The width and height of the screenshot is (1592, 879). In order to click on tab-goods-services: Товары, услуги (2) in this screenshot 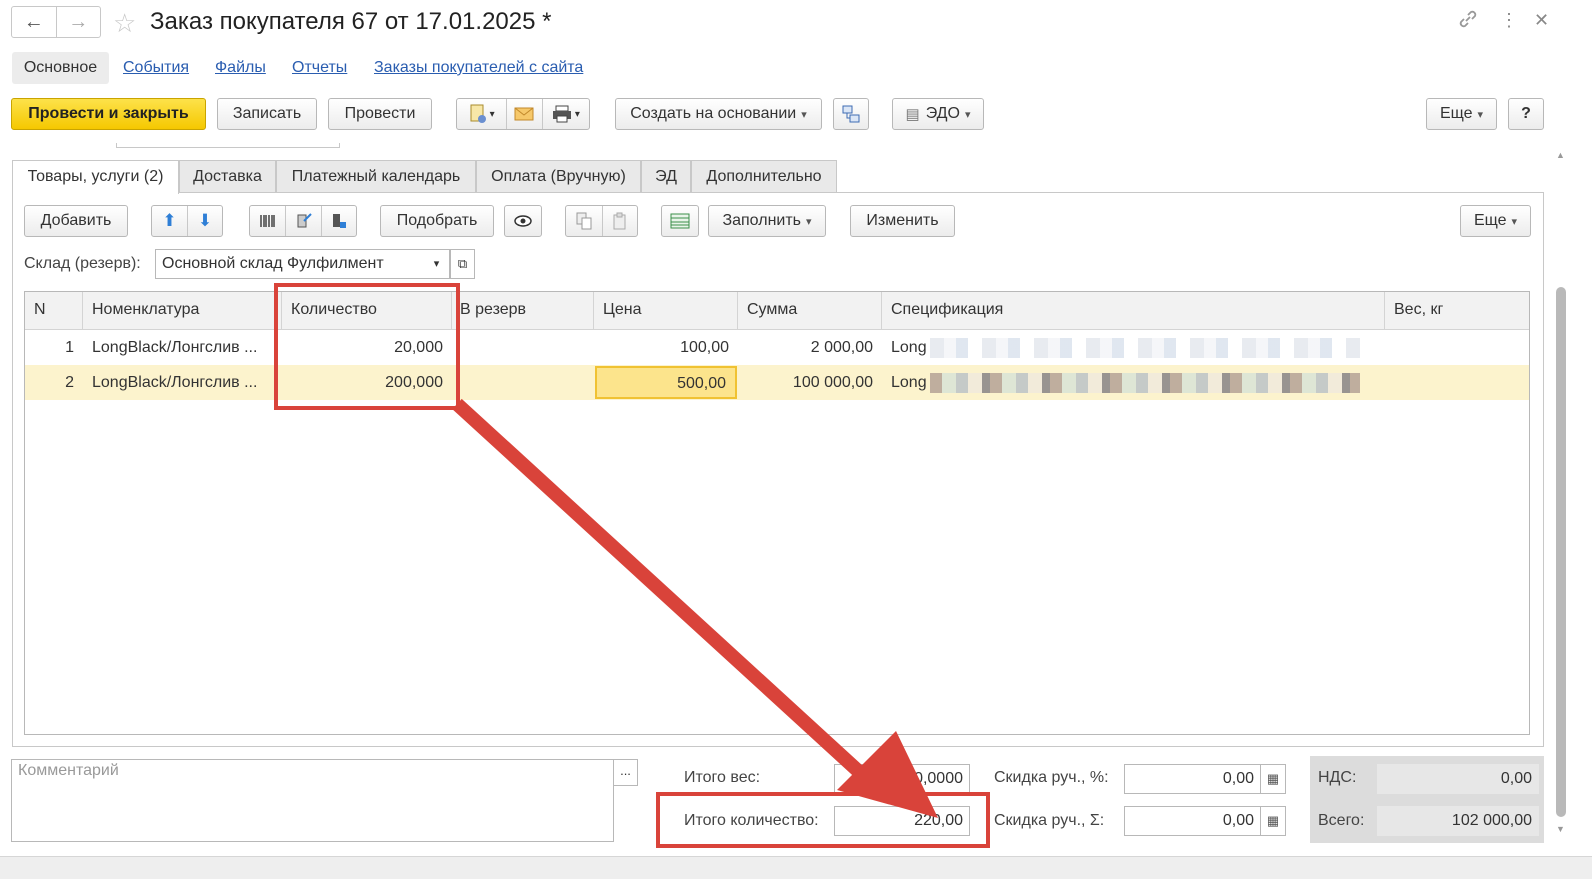, I will do `click(95, 177)`.